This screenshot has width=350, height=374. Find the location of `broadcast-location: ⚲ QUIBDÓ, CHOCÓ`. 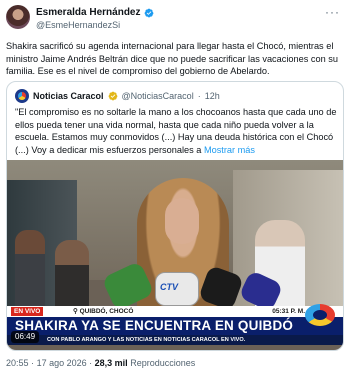

broadcast-location: ⚲ QUIBDÓ, CHOCÓ is located at coordinates (103, 311).